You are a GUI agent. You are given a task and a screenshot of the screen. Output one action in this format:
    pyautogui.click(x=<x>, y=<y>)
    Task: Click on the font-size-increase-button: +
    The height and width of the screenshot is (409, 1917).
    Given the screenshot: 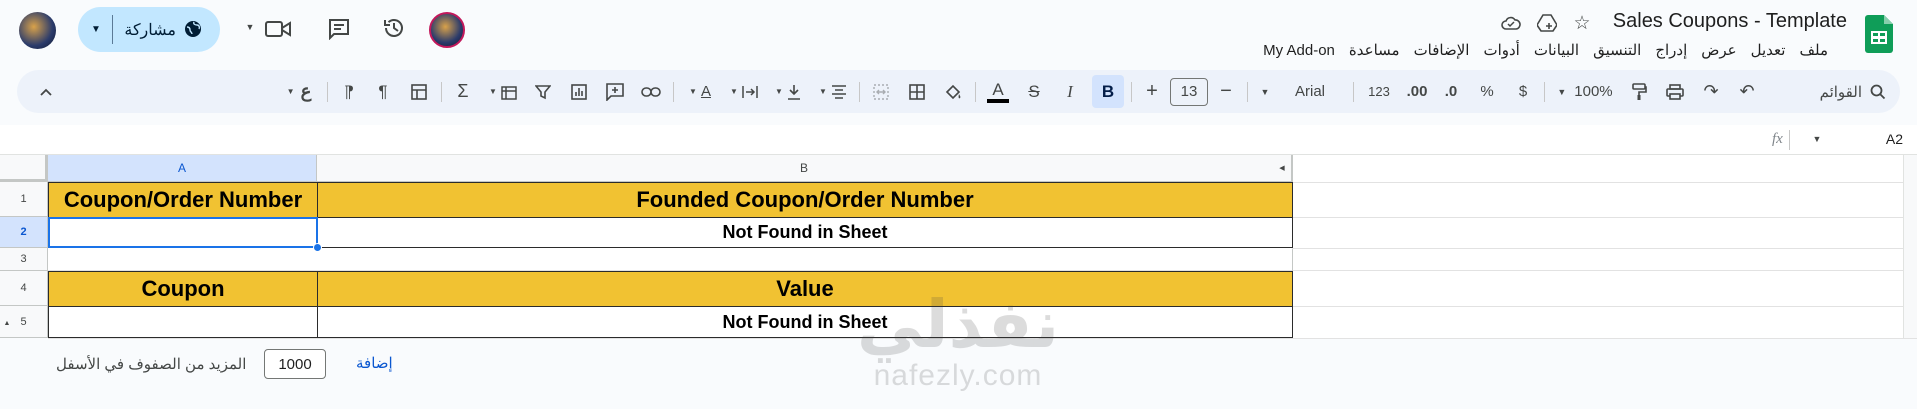 What is the action you would take?
    pyautogui.click(x=1152, y=91)
    